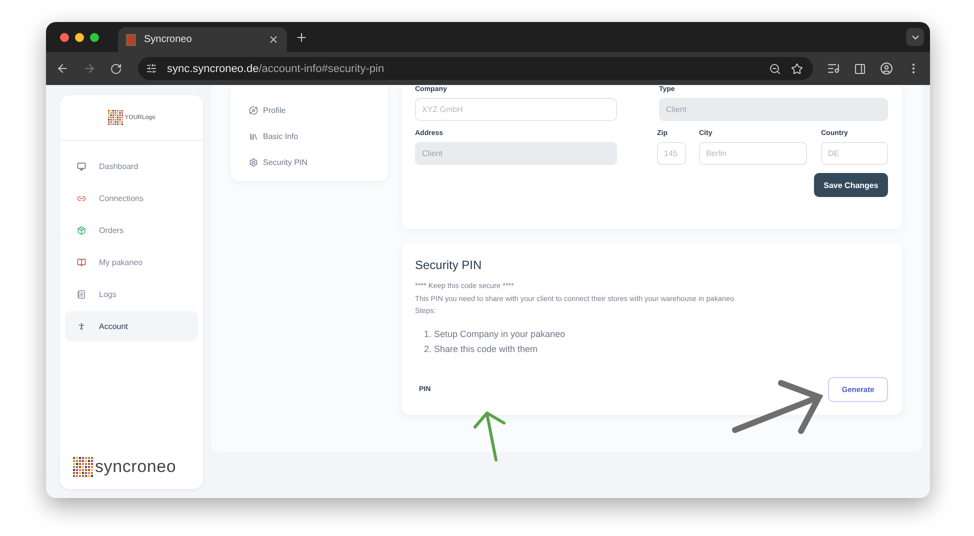 This screenshot has height=536, width=974. Describe the element at coordinates (202, 39) in the screenshot. I see `browser-tab: Syncroneo` at that location.